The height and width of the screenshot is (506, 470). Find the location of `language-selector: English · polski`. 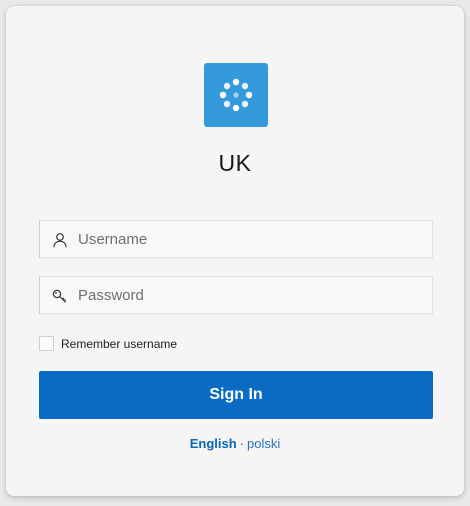

language-selector: English · polski is located at coordinates (235, 443).